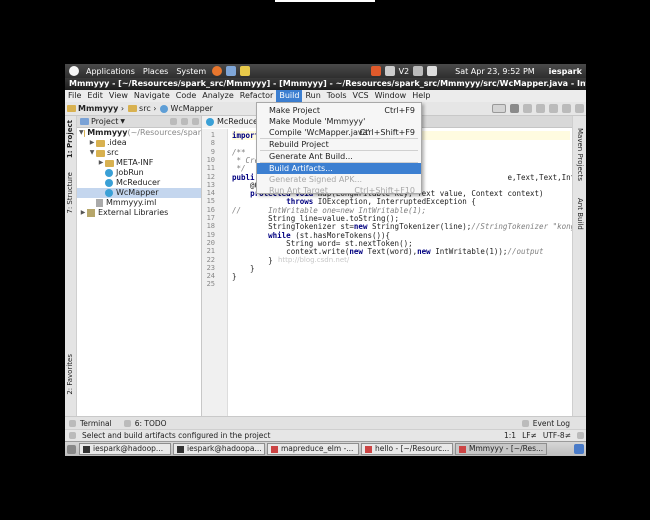 The height and width of the screenshot is (520, 650). I want to click on run-icon, so click(514, 108).